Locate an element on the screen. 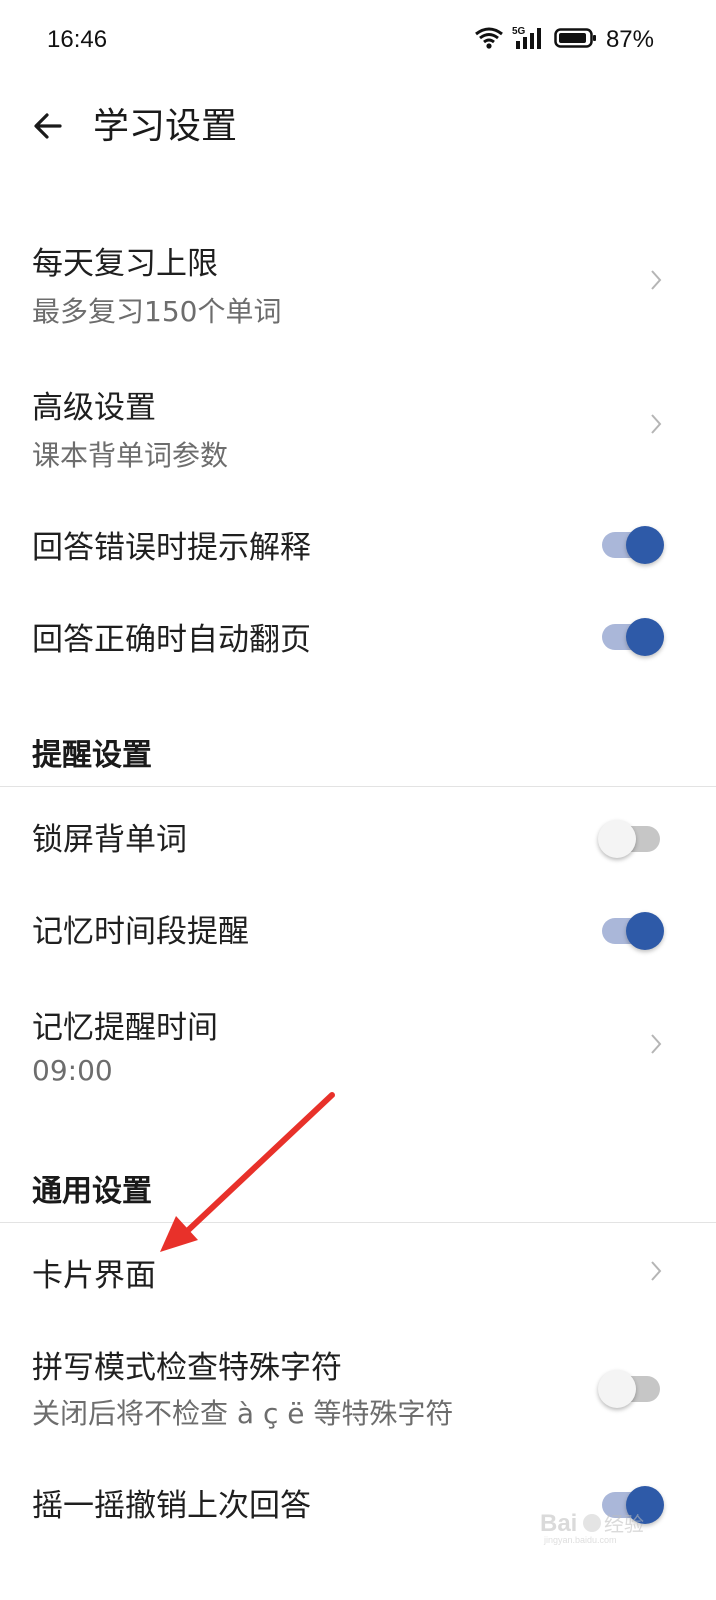  memory-reminder-toggle is located at coordinates (631, 927).